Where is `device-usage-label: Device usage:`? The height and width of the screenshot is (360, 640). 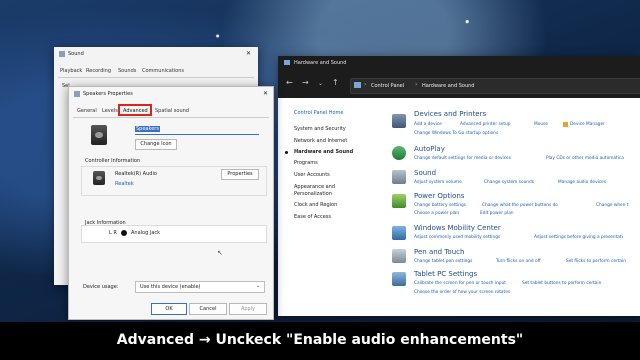 device-usage-label: Device usage: is located at coordinates (101, 287).